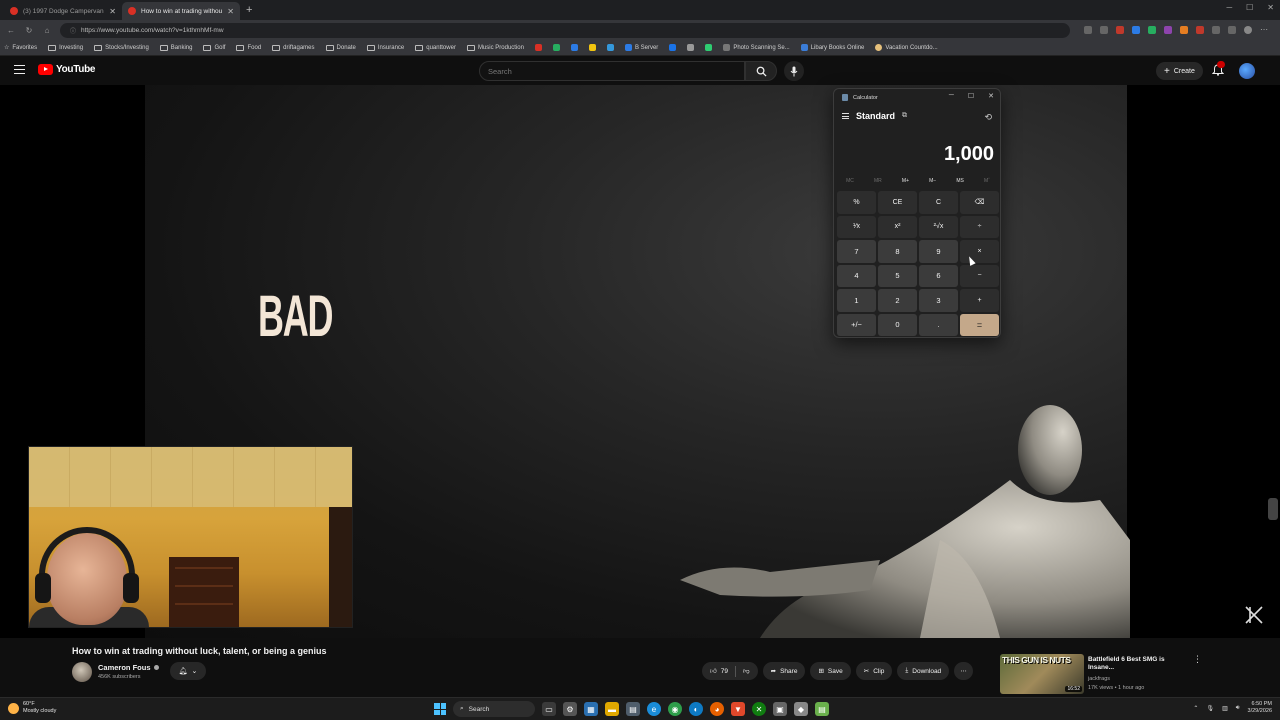 The image size is (1280, 720). What do you see at coordinates (830, 671) in the screenshot?
I see `save-button: ⊞ Save` at bounding box center [830, 671].